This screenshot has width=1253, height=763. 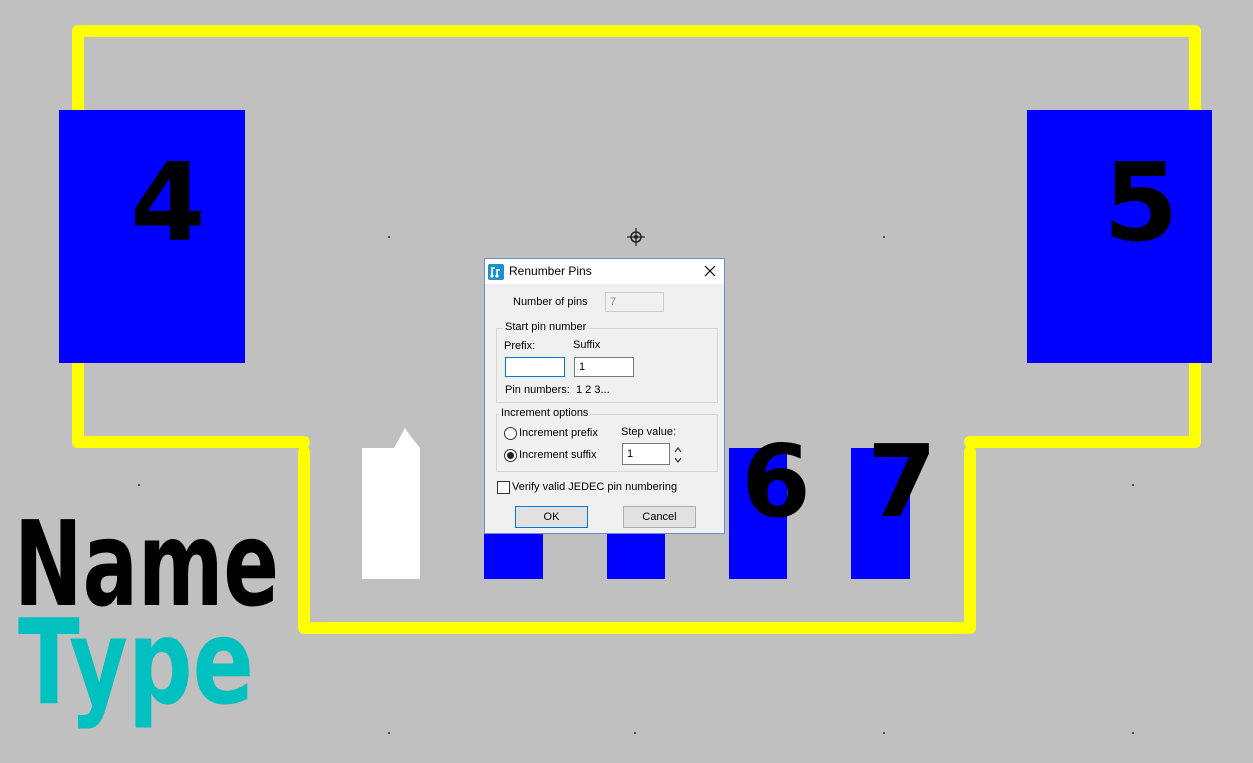 What do you see at coordinates (594, 487) in the screenshot?
I see `verify-jedec-label: Verify valid JEDEC pin numbering` at bounding box center [594, 487].